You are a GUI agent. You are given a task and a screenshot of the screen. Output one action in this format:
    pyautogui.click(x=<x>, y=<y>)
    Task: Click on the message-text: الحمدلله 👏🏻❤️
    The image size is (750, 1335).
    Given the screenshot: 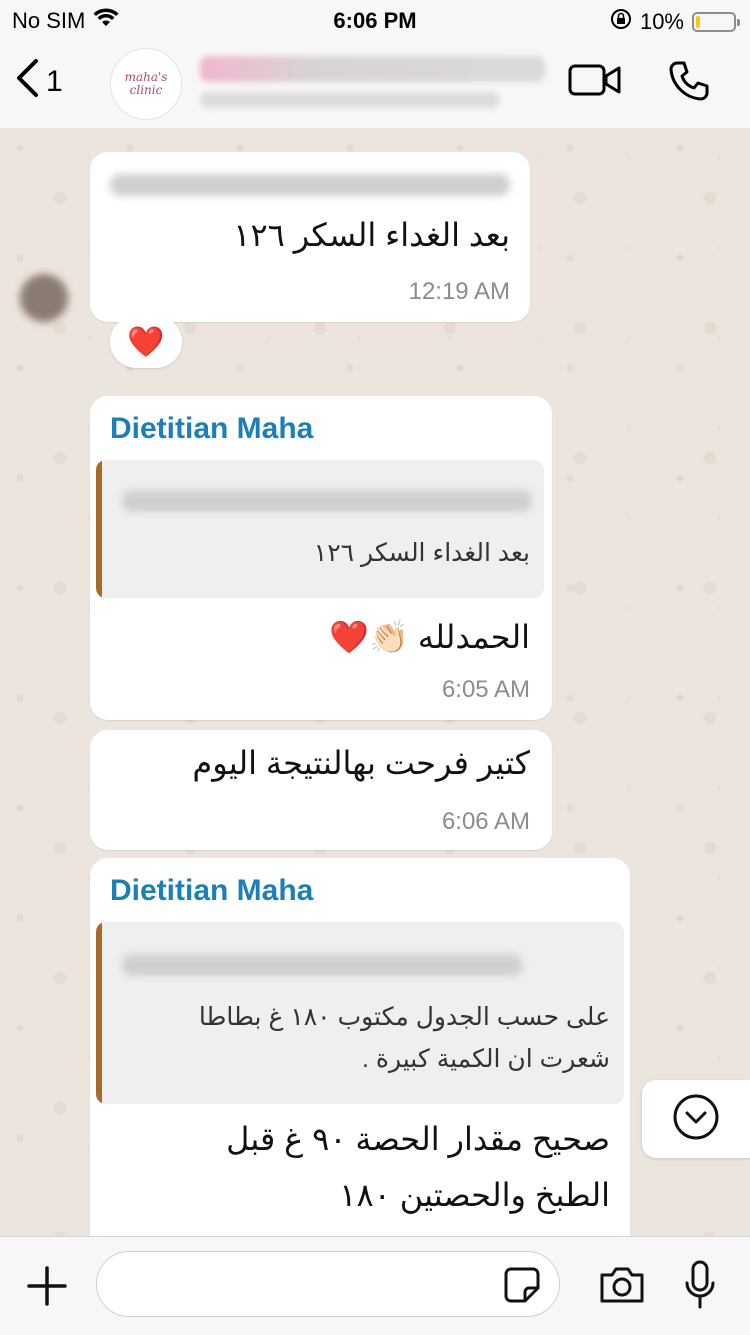 What is the action you would take?
    pyautogui.click(x=429, y=637)
    